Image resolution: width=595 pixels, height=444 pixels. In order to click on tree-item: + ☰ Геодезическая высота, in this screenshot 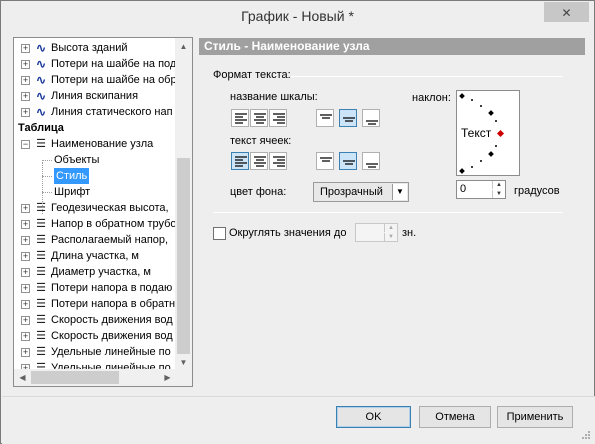, I will do `click(95, 208)`.